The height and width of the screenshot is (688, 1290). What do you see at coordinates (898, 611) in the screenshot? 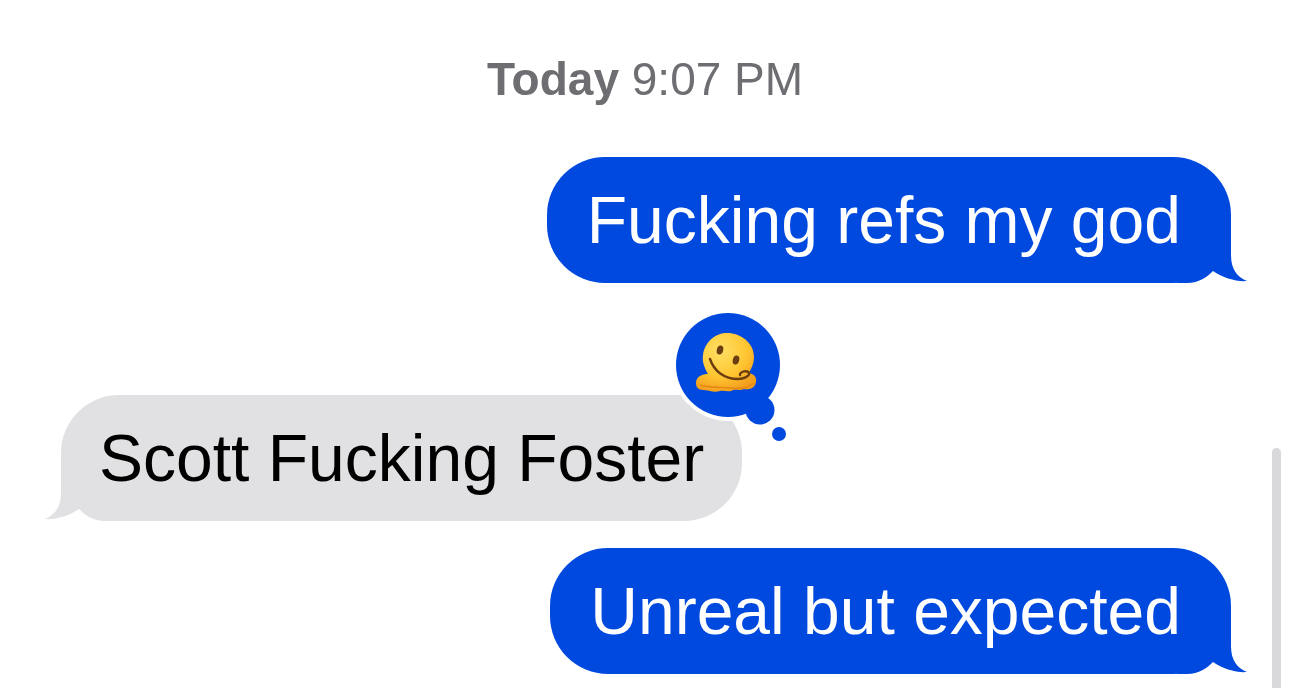
I see `message-bubble: Unreal but expected` at bounding box center [898, 611].